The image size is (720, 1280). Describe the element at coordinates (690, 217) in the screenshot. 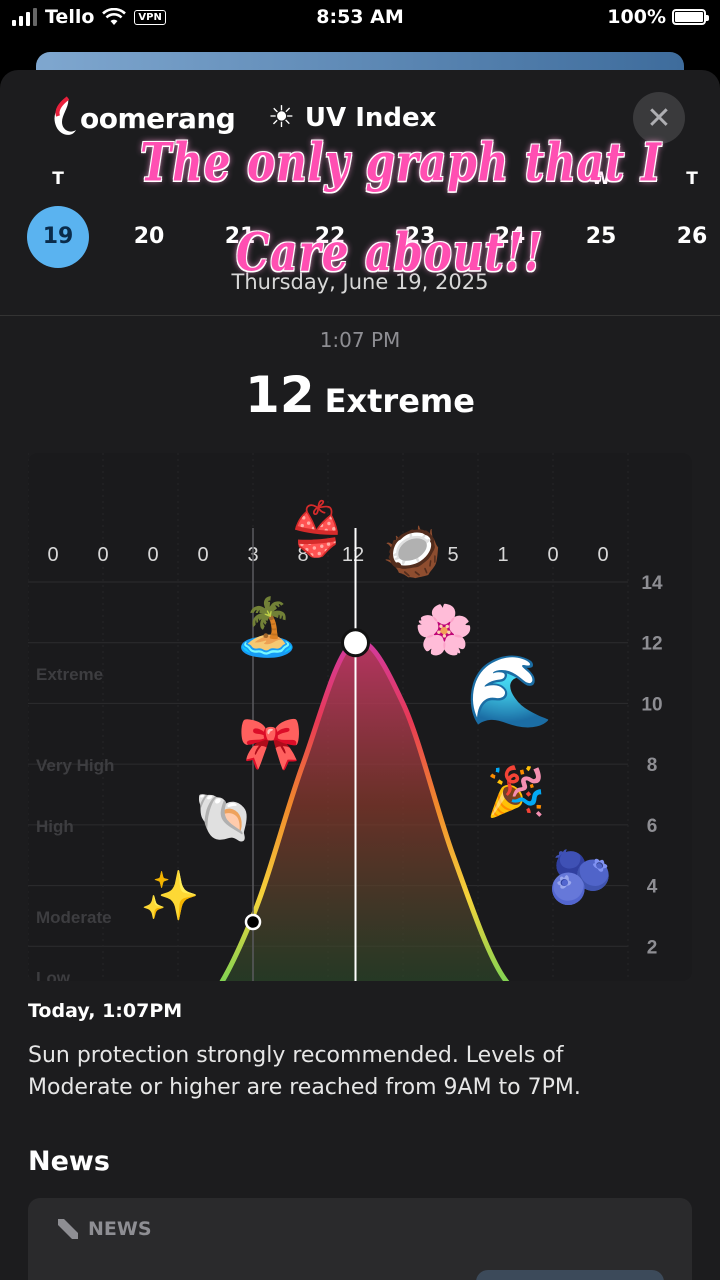

I see `day-26: T 26` at that location.